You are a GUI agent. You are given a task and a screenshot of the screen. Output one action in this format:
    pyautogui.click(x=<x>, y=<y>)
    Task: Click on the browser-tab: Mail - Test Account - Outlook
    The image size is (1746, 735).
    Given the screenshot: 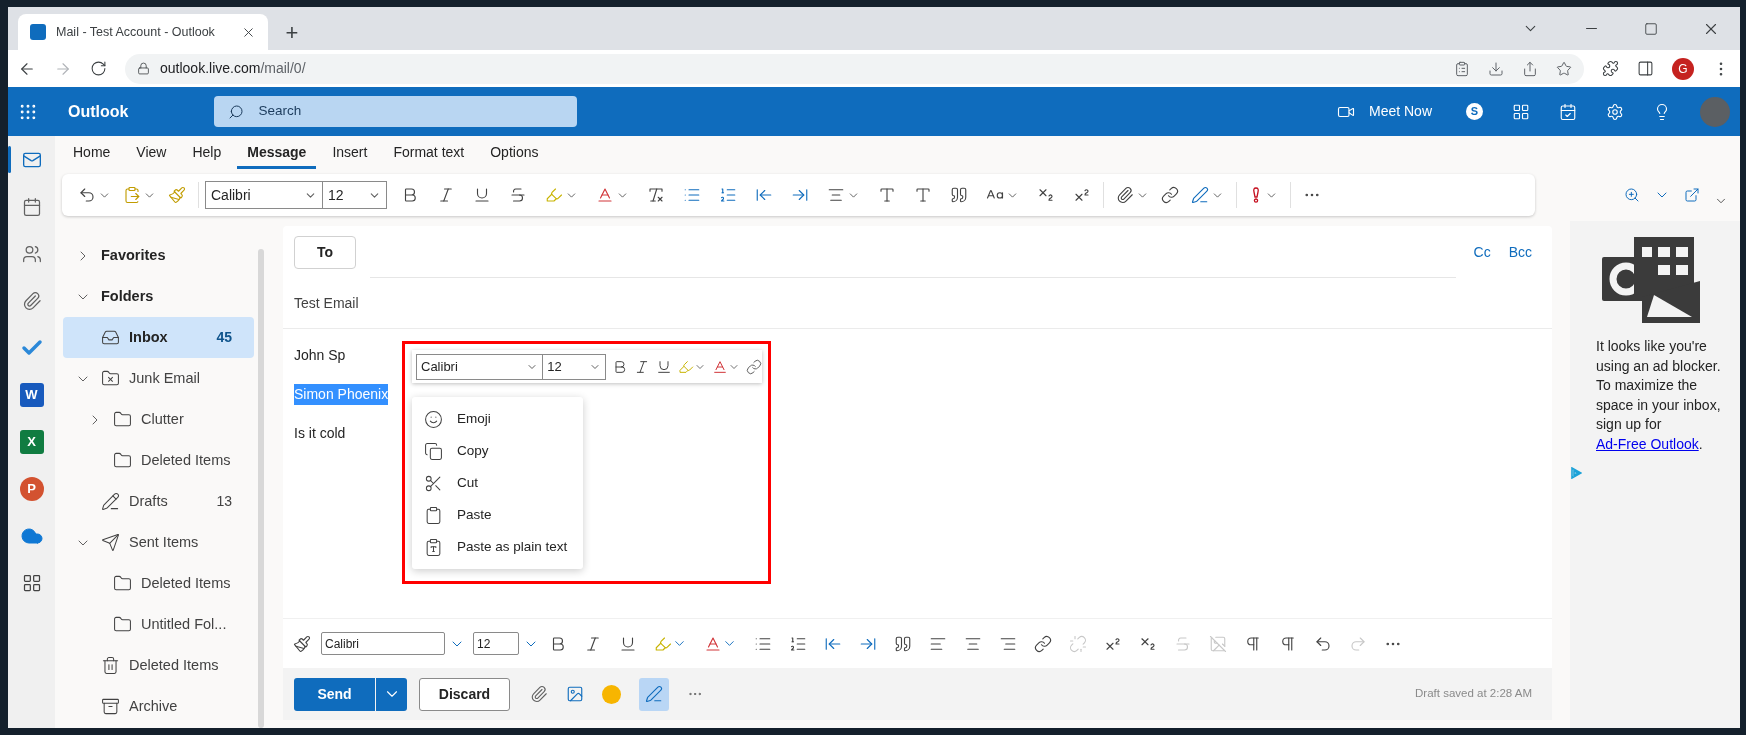 What is the action you would take?
    pyautogui.click(x=143, y=32)
    